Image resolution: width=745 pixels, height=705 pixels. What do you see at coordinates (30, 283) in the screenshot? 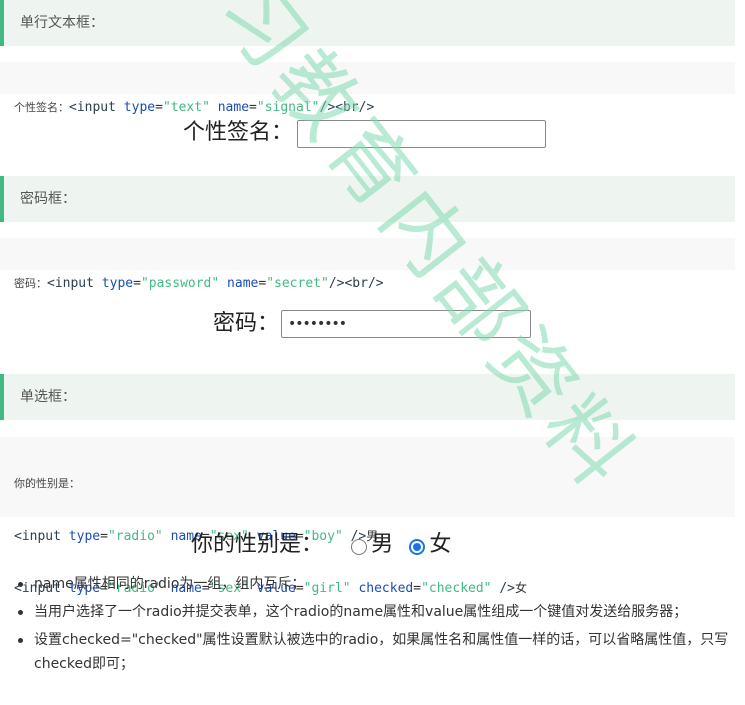
I see `code-label: 密码：` at bounding box center [30, 283].